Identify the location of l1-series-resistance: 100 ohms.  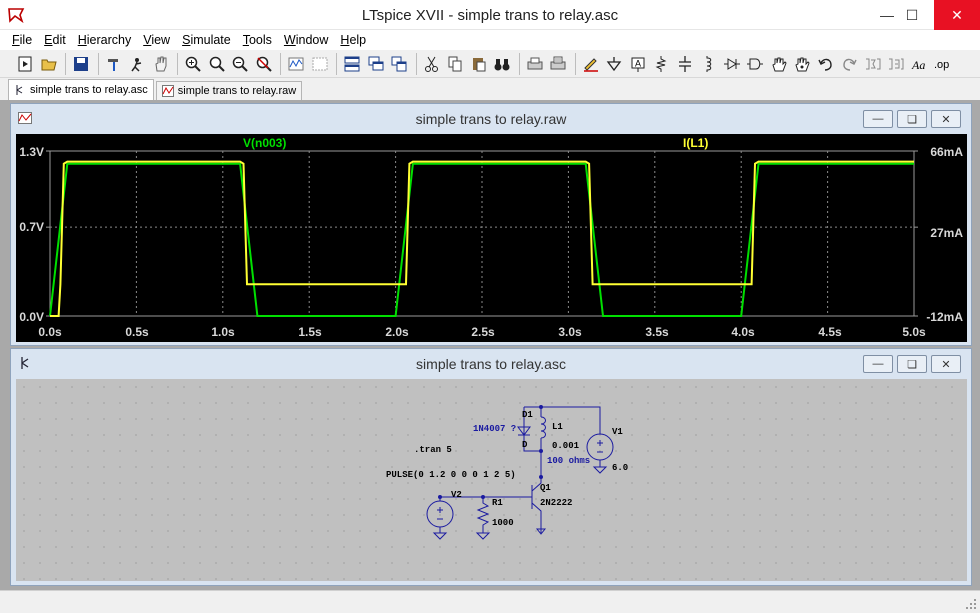
(568, 461).